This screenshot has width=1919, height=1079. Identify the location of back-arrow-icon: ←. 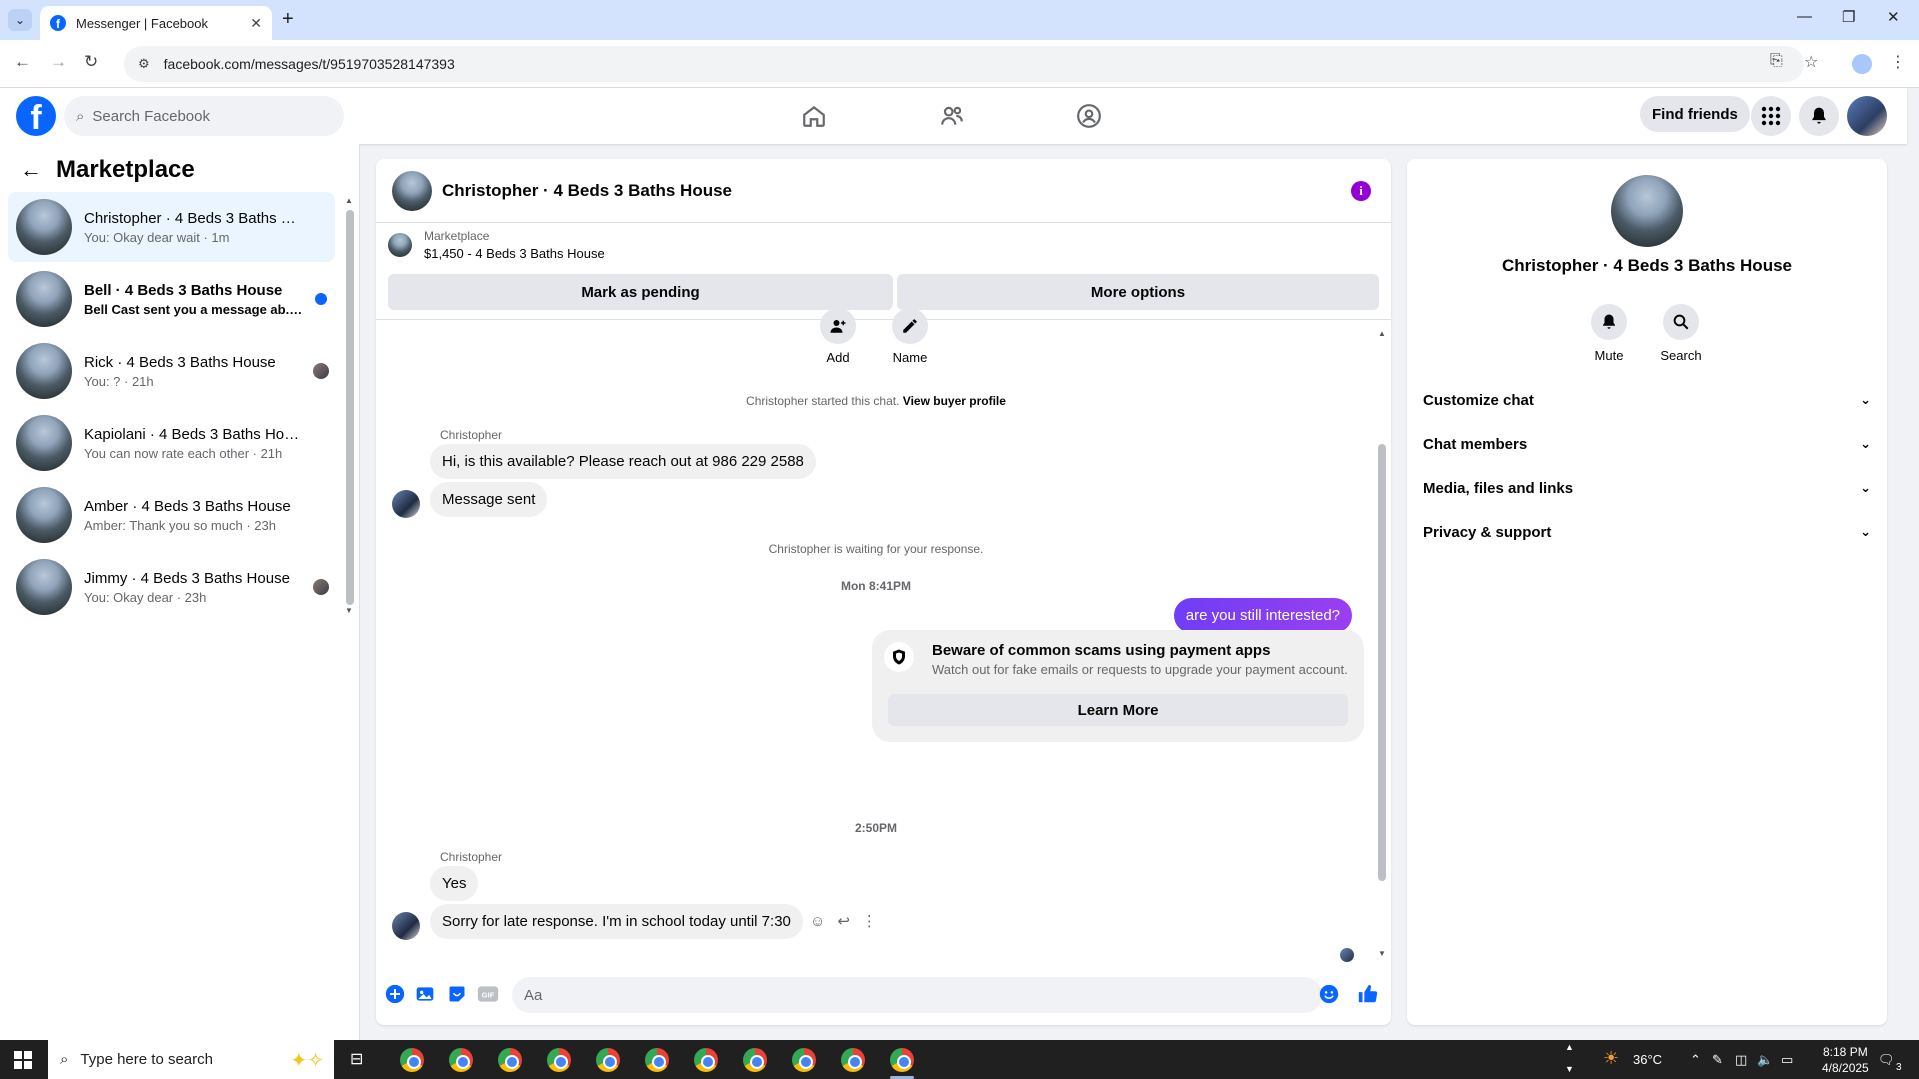
(31, 170).